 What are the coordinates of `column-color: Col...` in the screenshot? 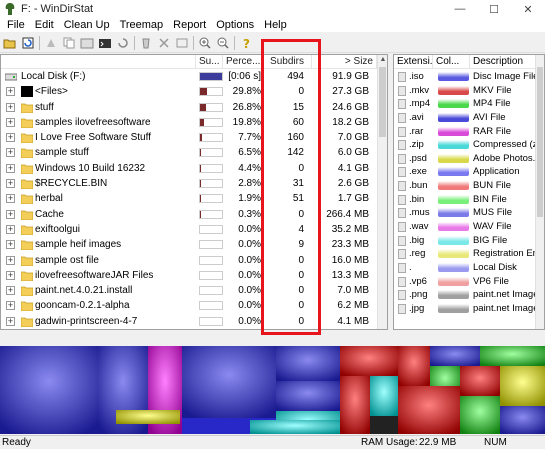 It's located at (451, 62).